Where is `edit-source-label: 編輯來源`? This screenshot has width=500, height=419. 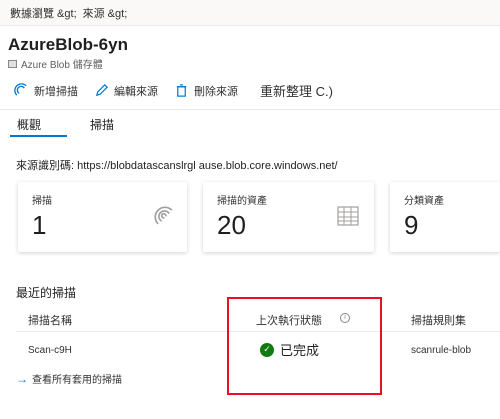 edit-source-label: 編輯來源 is located at coordinates (136, 91).